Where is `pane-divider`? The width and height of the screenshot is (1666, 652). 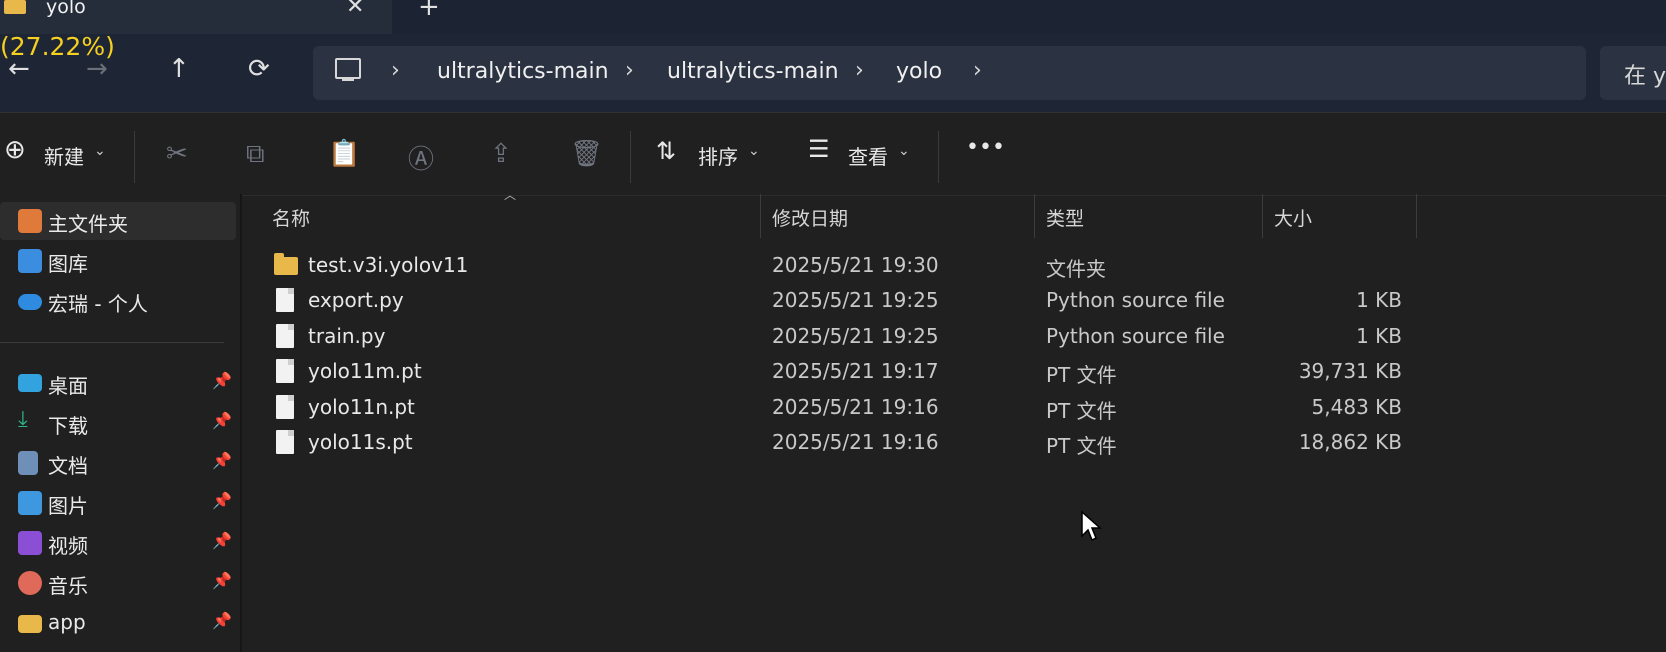 pane-divider is located at coordinates (241, 423).